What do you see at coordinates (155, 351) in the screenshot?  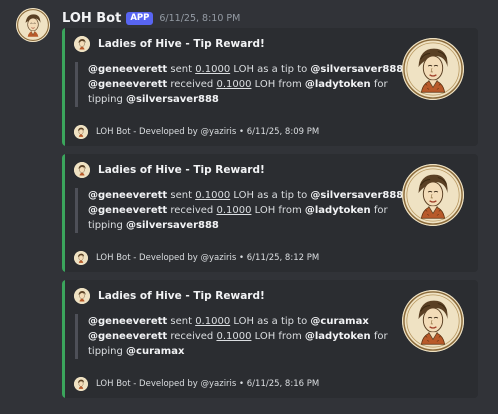 I see `tipped-mention: @curamax` at bounding box center [155, 351].